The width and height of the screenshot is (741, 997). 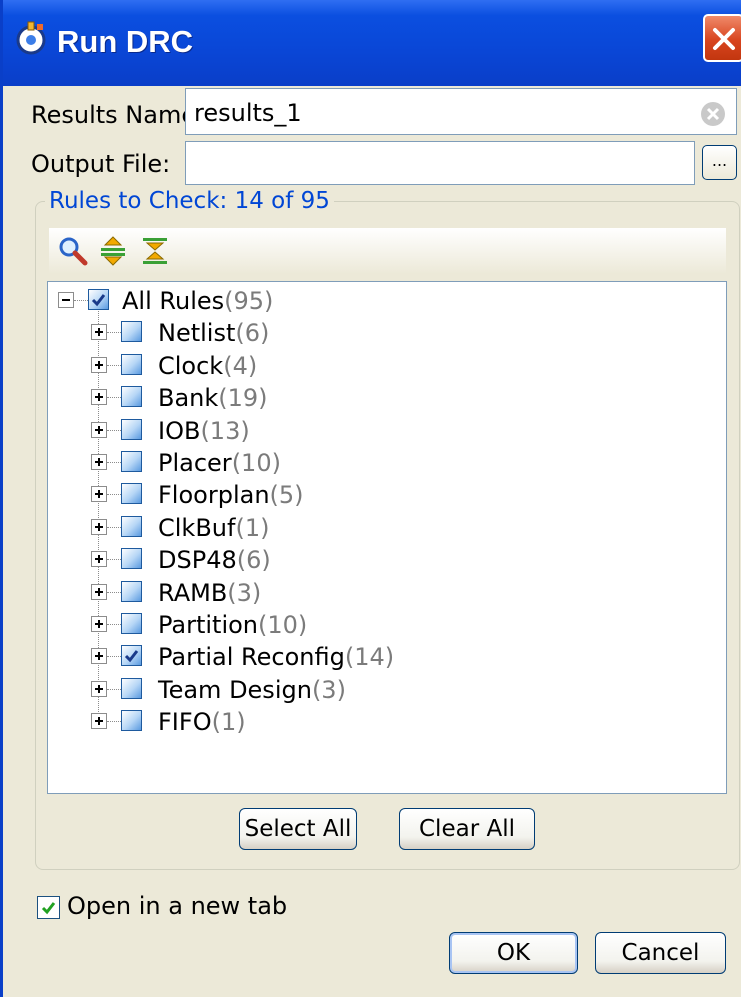 I want to click on tree-row-clock: Clock(4), so click(x=386, y=365).